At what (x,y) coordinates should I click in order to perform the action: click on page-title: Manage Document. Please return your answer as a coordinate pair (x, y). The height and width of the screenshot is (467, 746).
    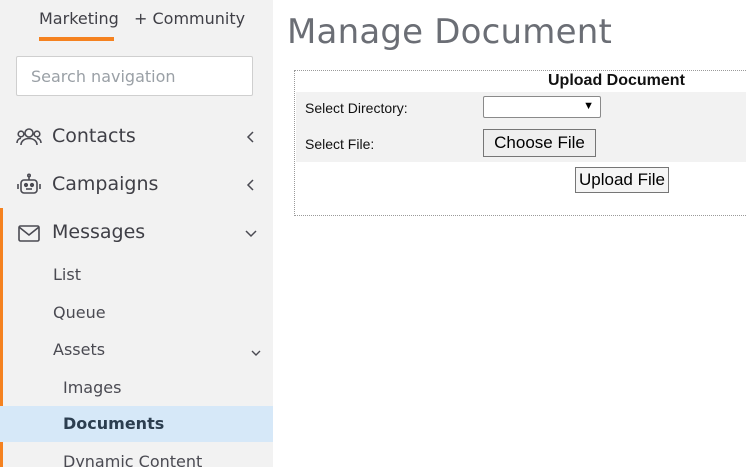
    Looking at the image, I should click on (450, 32).